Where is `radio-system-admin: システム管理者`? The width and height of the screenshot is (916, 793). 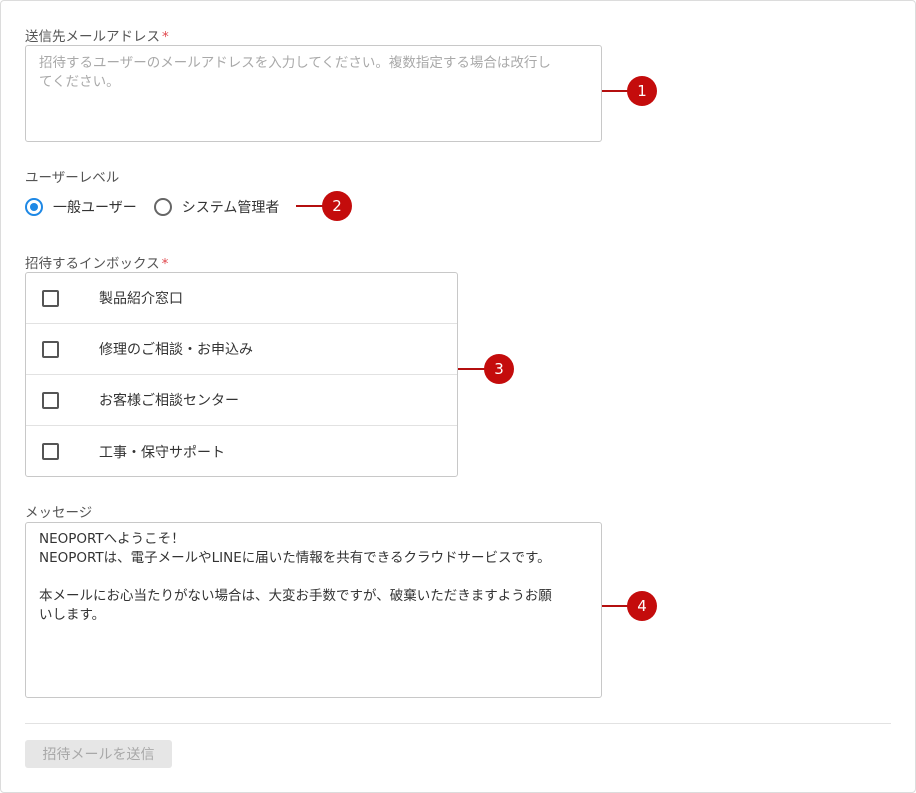 radio-system-admin: システム管理者 is located at coordinates (216, 207).